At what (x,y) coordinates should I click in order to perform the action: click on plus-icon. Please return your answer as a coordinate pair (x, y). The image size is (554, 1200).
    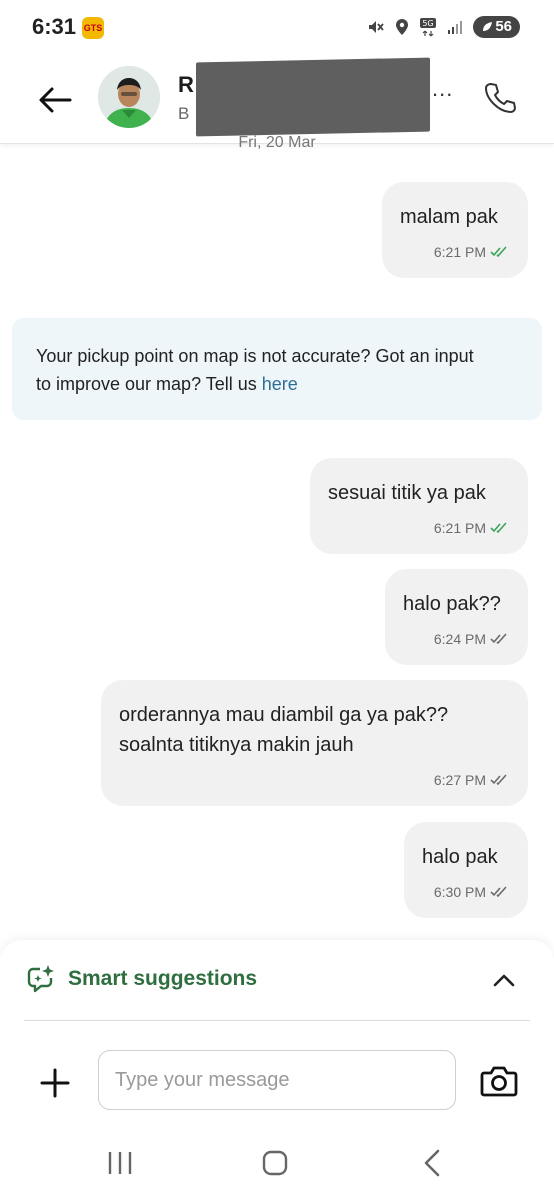
    Looking at the image, I should click on (55, 1083).